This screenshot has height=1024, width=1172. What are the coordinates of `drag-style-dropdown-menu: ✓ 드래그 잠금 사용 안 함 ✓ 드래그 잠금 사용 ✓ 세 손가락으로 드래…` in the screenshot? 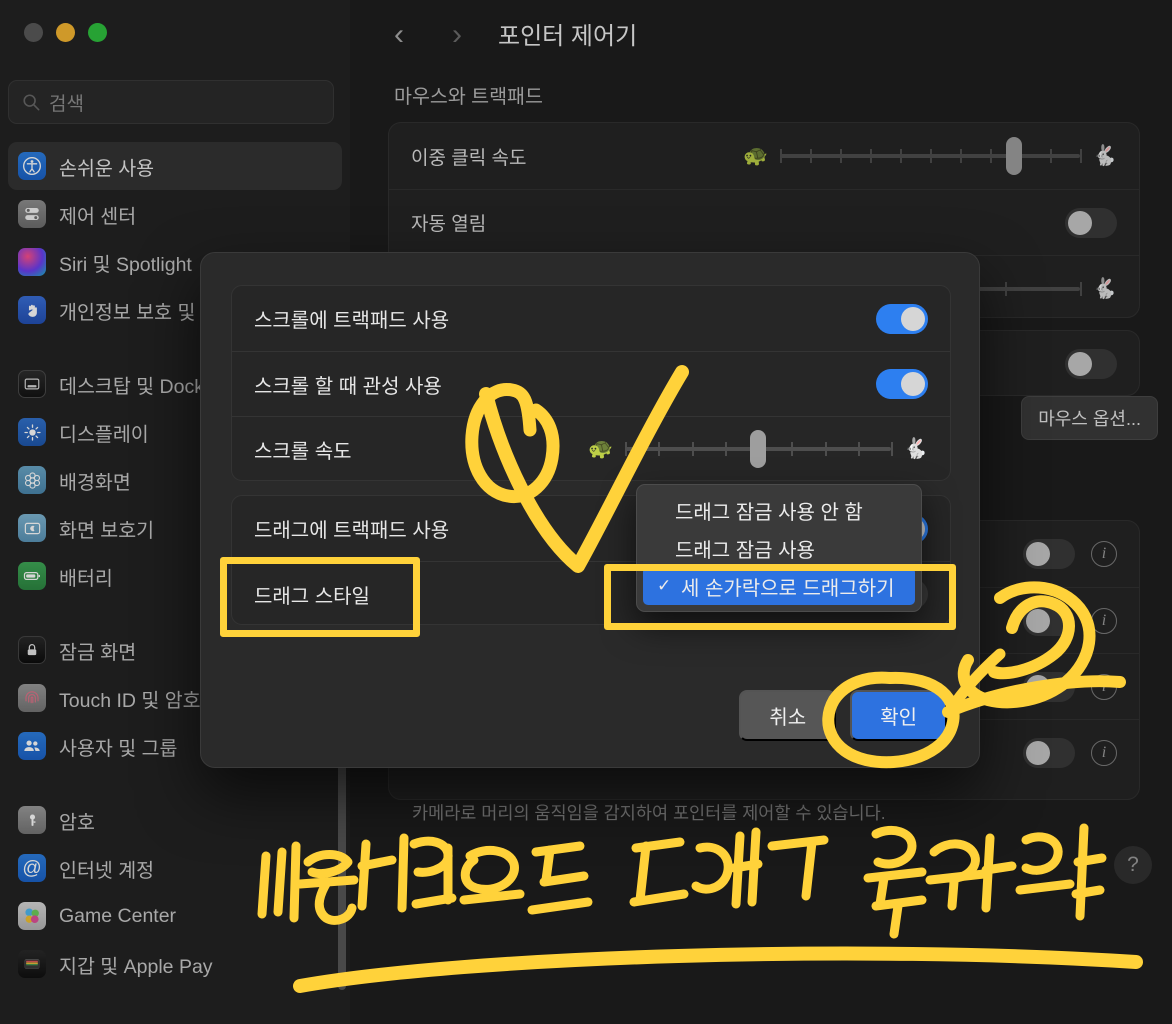 It's located at (779, 548).